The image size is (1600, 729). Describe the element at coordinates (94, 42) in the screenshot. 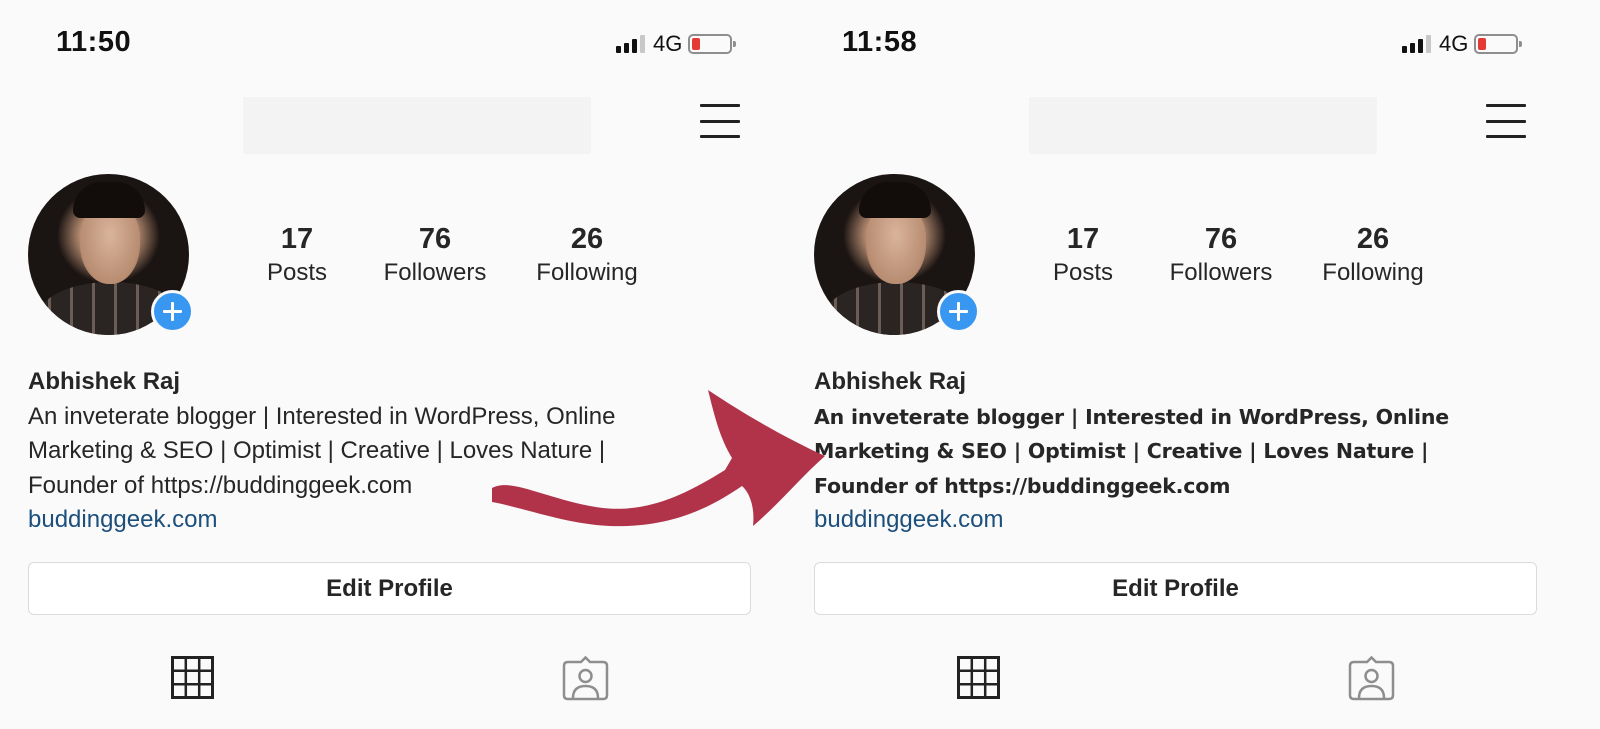

I see `status-time: 11:50` at that location.